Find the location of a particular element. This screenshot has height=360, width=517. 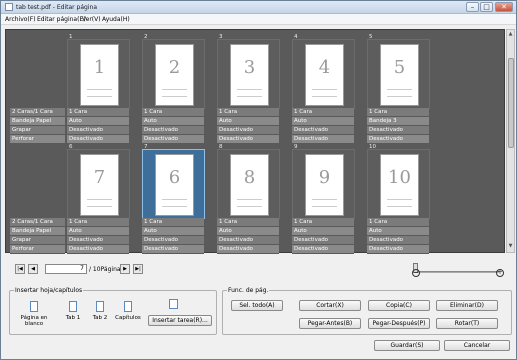

scroll-up-icon: ▲ is located at coordinates (510, 35).